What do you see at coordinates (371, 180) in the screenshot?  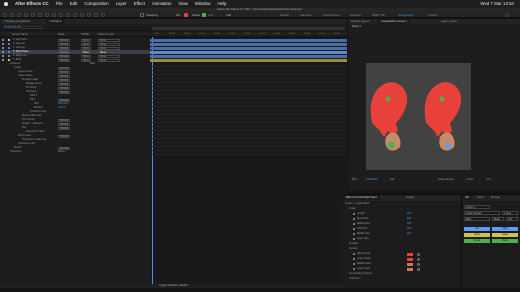 I see `comp-timecode: 0:00:00:00` at bounding box center [371, 180].